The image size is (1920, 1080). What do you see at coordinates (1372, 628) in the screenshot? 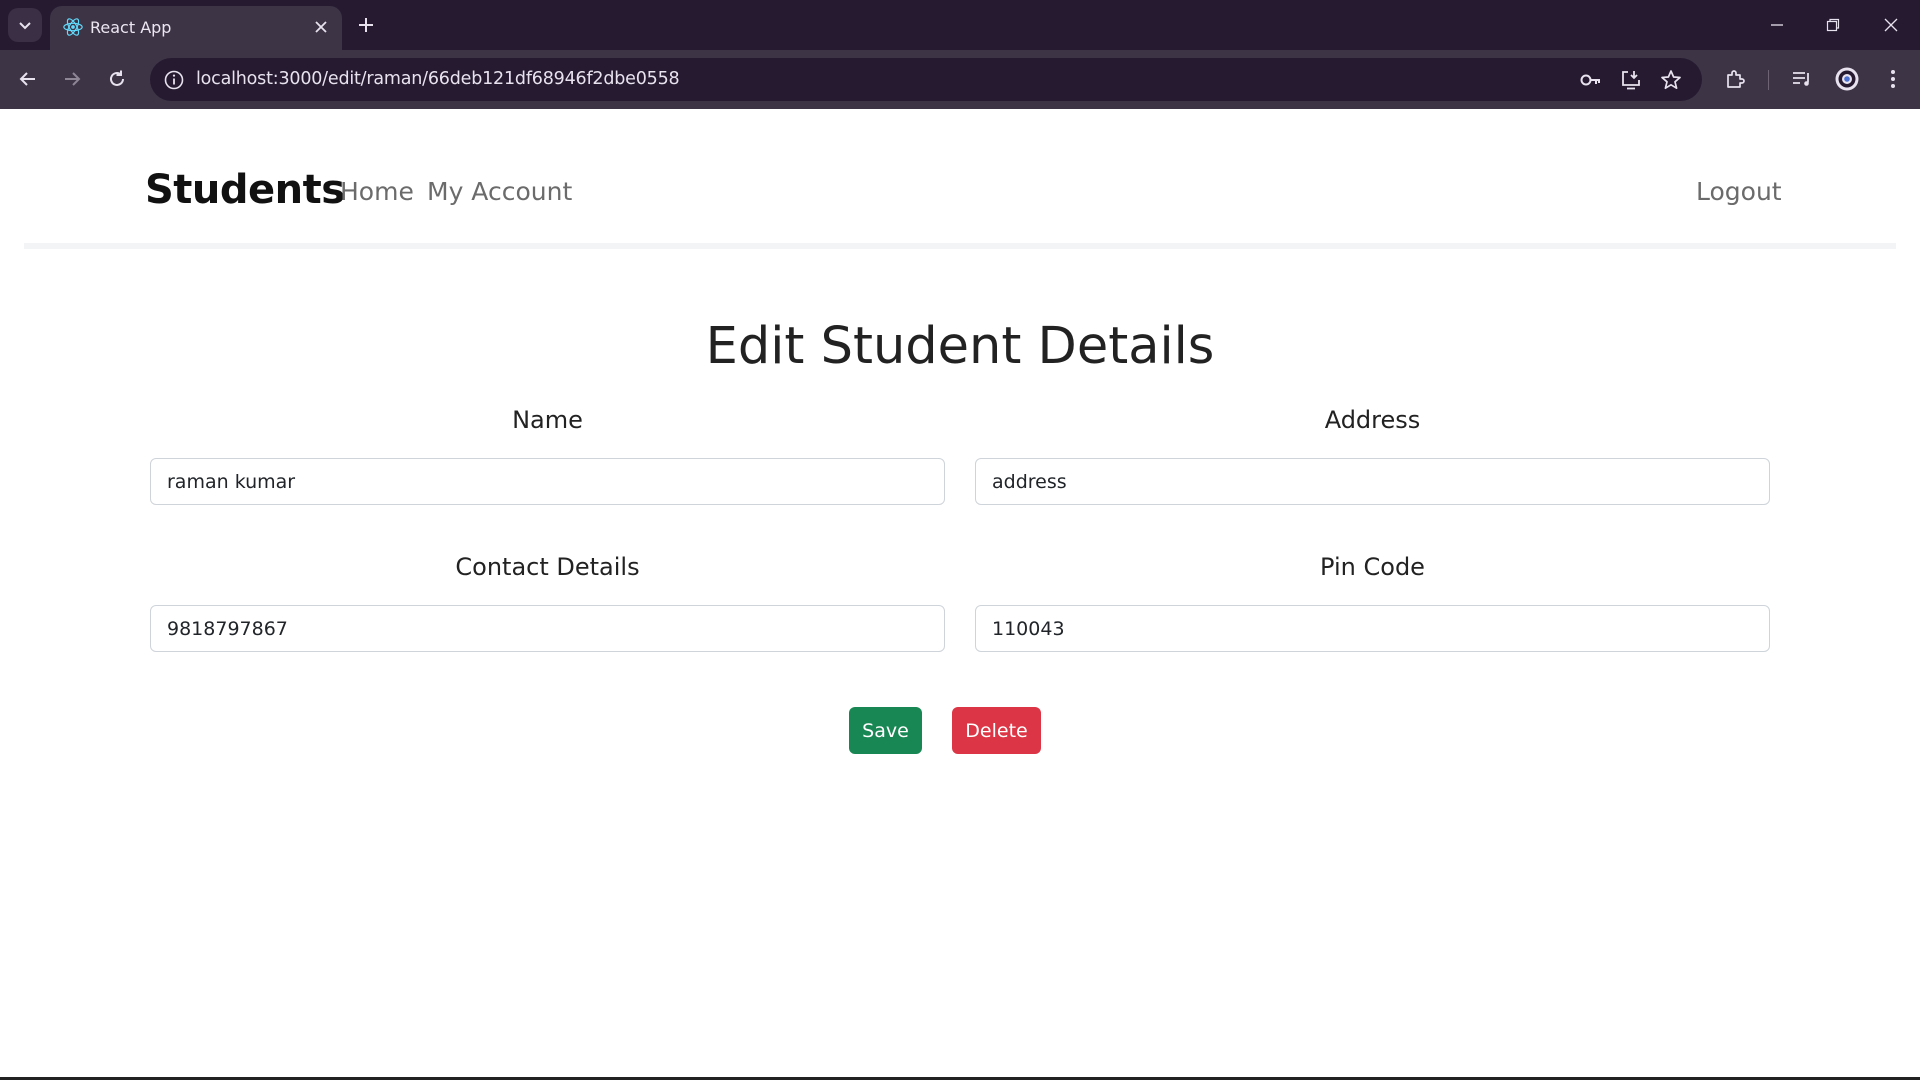
I see `pin-code-input` at bounding box center [1372, 628].